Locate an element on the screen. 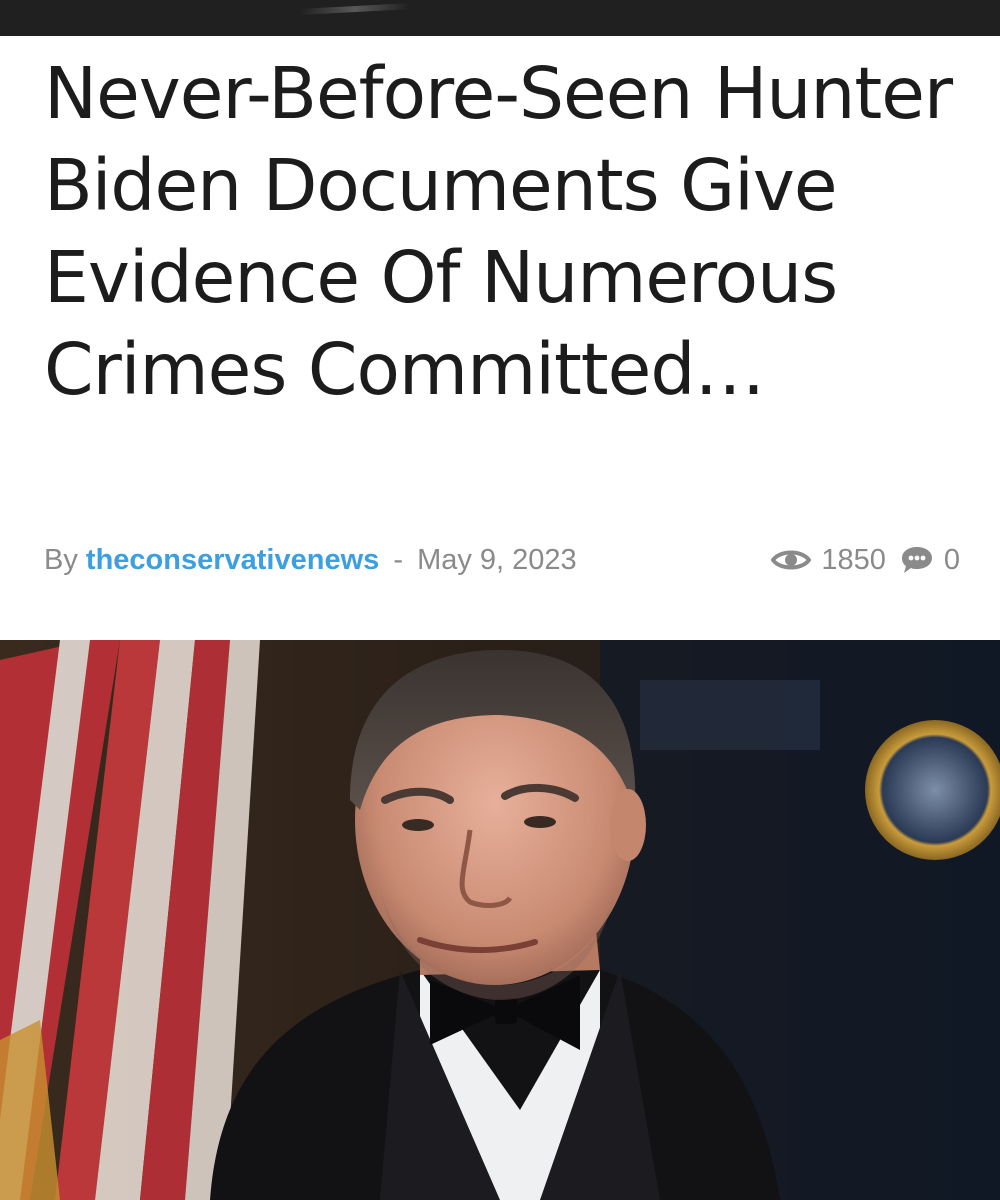  publish-date: May 9, 2023 is located at coordinates (497, 560).